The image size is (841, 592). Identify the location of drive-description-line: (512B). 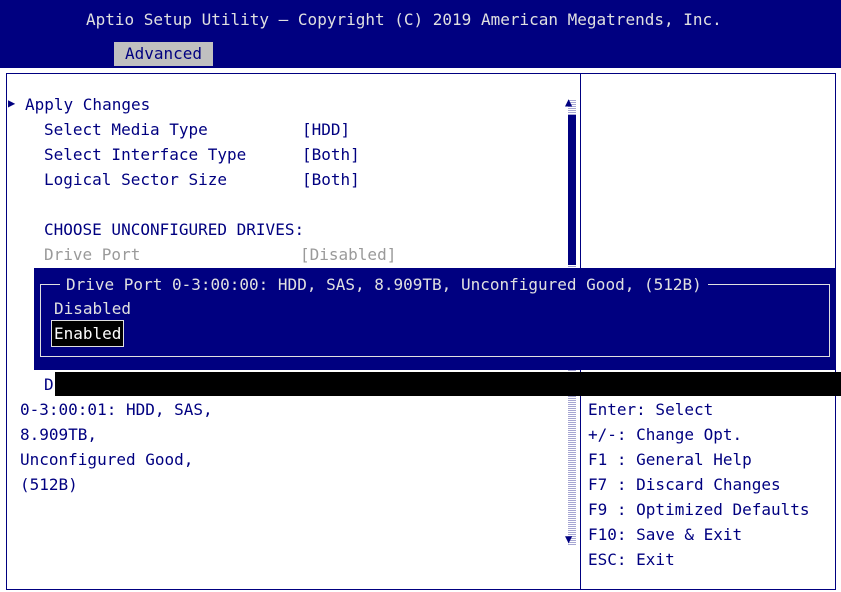
(49, 484).